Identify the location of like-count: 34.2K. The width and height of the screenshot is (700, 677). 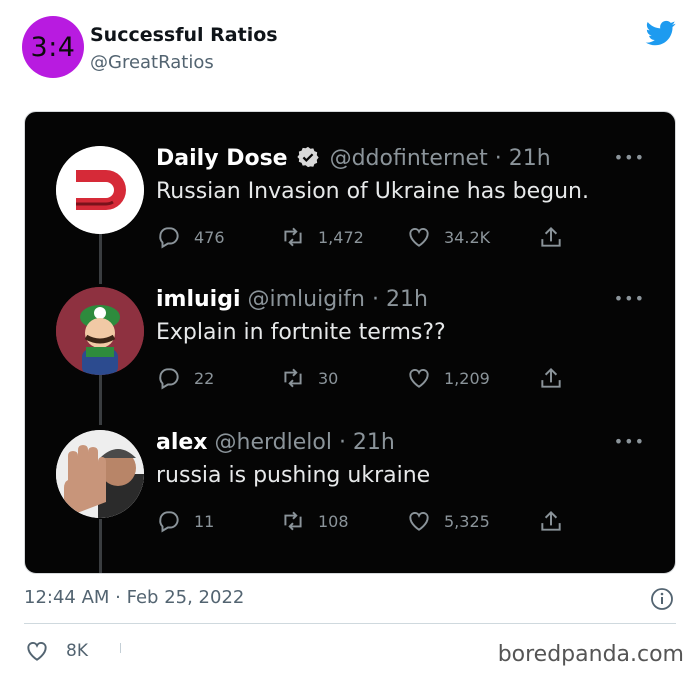
(467, 237).